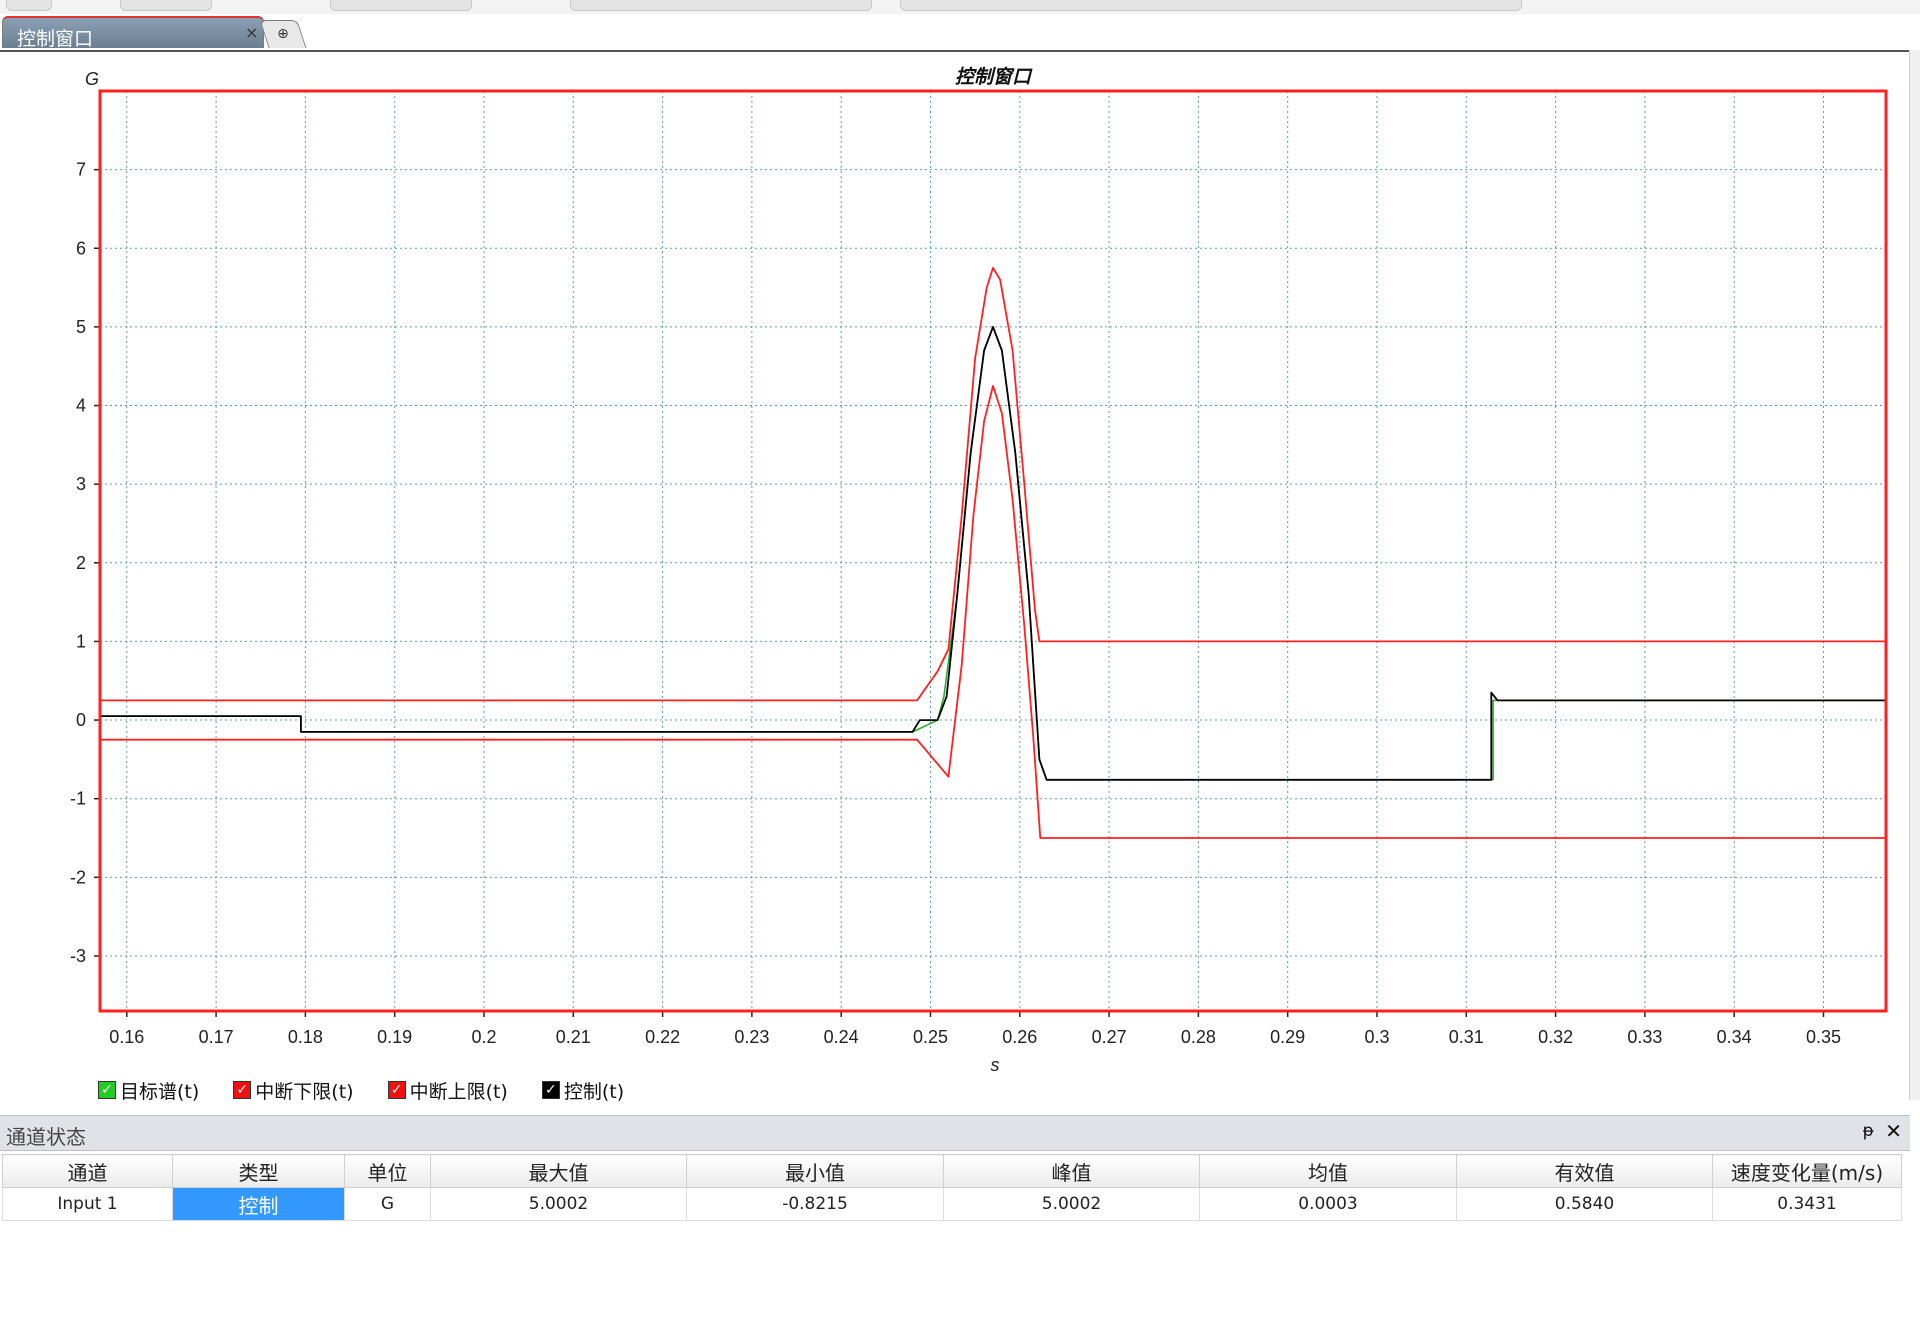 The image size is (1920, 1322). What do you see at coordinates (594, 1091) in the screenshot?
I see `legend-label-control: 控制(t)` at bounding box center [594, 1091].